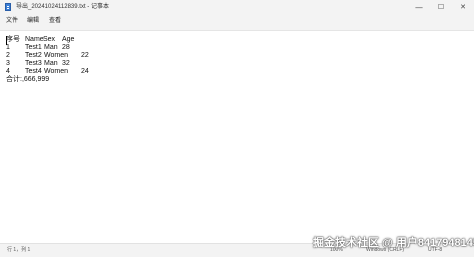 The image size is (474, 257). What do you see at coordinates (8, 55) in the screenshot?
I see `row-2-index: 2` at bounding box center [8, 55].